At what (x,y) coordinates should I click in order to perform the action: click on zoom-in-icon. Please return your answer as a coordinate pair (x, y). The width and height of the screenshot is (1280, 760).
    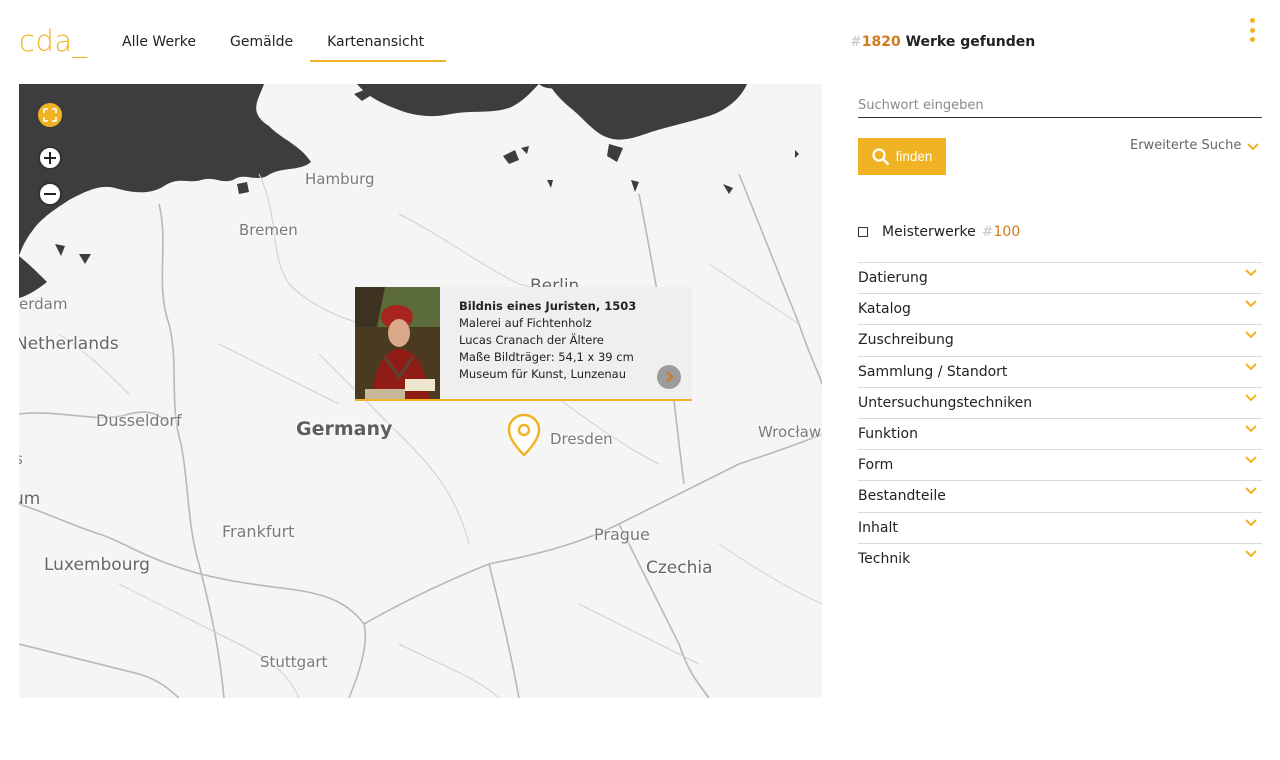
    Looking at the image, I should click on (50, 158).